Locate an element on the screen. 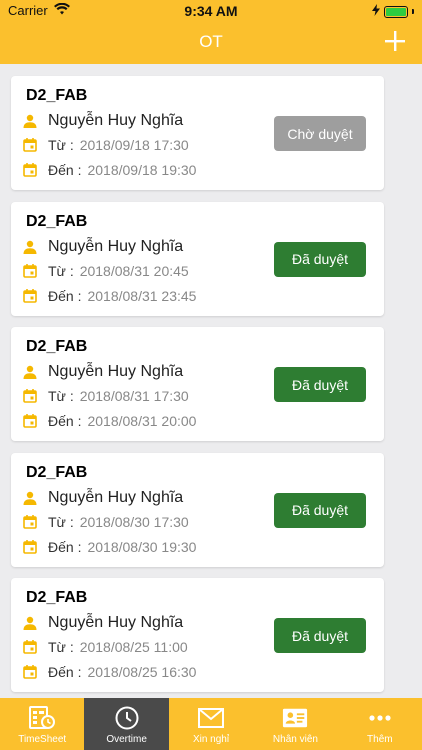 This screenshot has width=422, height=750. battery-icon is located at coordinates (396, 11).